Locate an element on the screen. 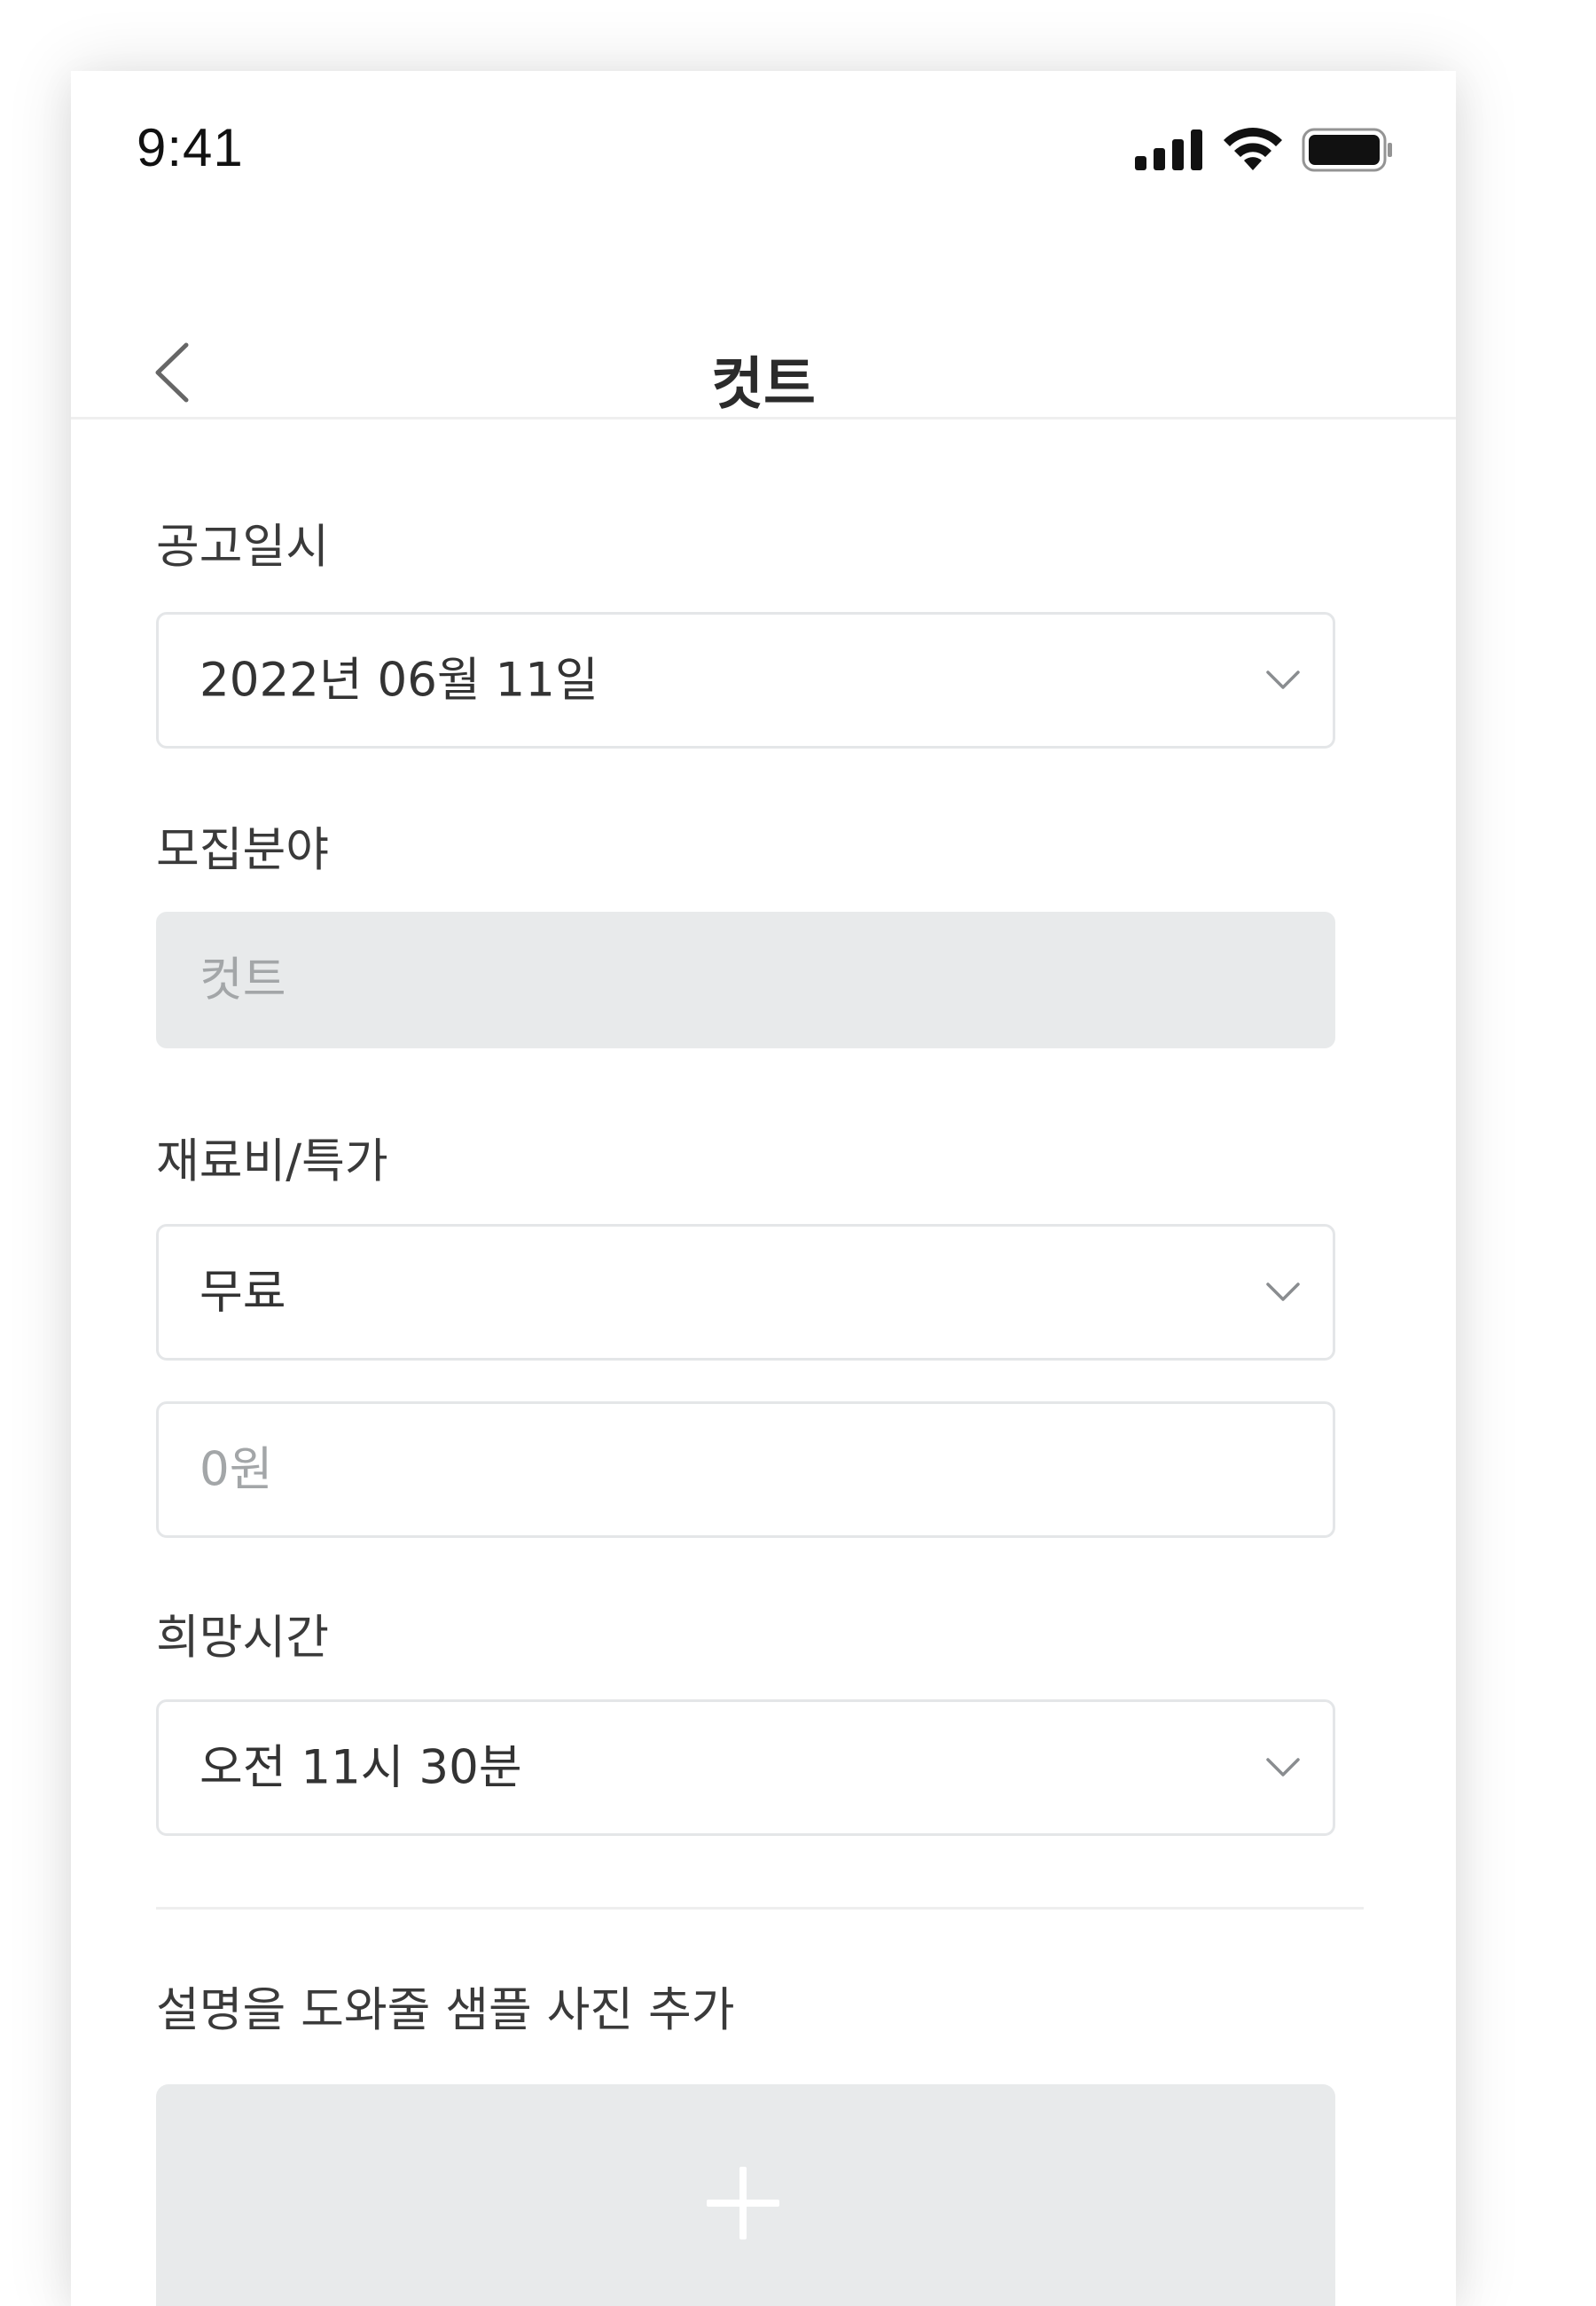  recruit-field-value: 컷트 is located at coordinates (243, 981).